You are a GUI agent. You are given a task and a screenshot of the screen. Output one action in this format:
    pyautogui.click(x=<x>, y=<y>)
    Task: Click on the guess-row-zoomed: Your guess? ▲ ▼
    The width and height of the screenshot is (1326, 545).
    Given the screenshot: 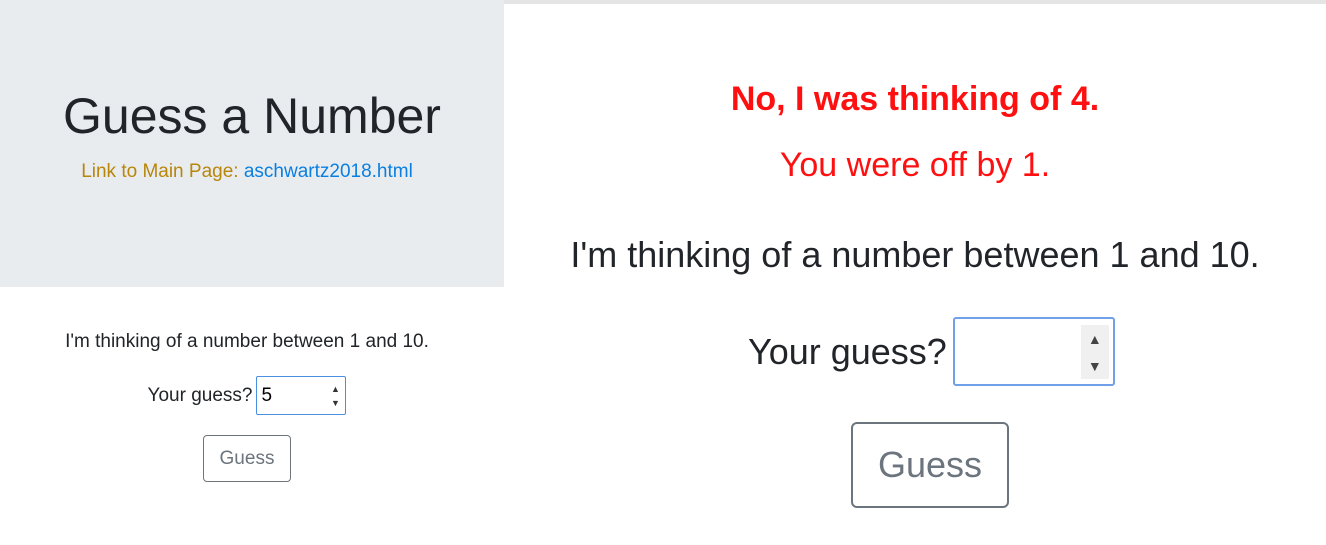 What is the action you would take?
    pyautogui.click(x=931, y=351)
    